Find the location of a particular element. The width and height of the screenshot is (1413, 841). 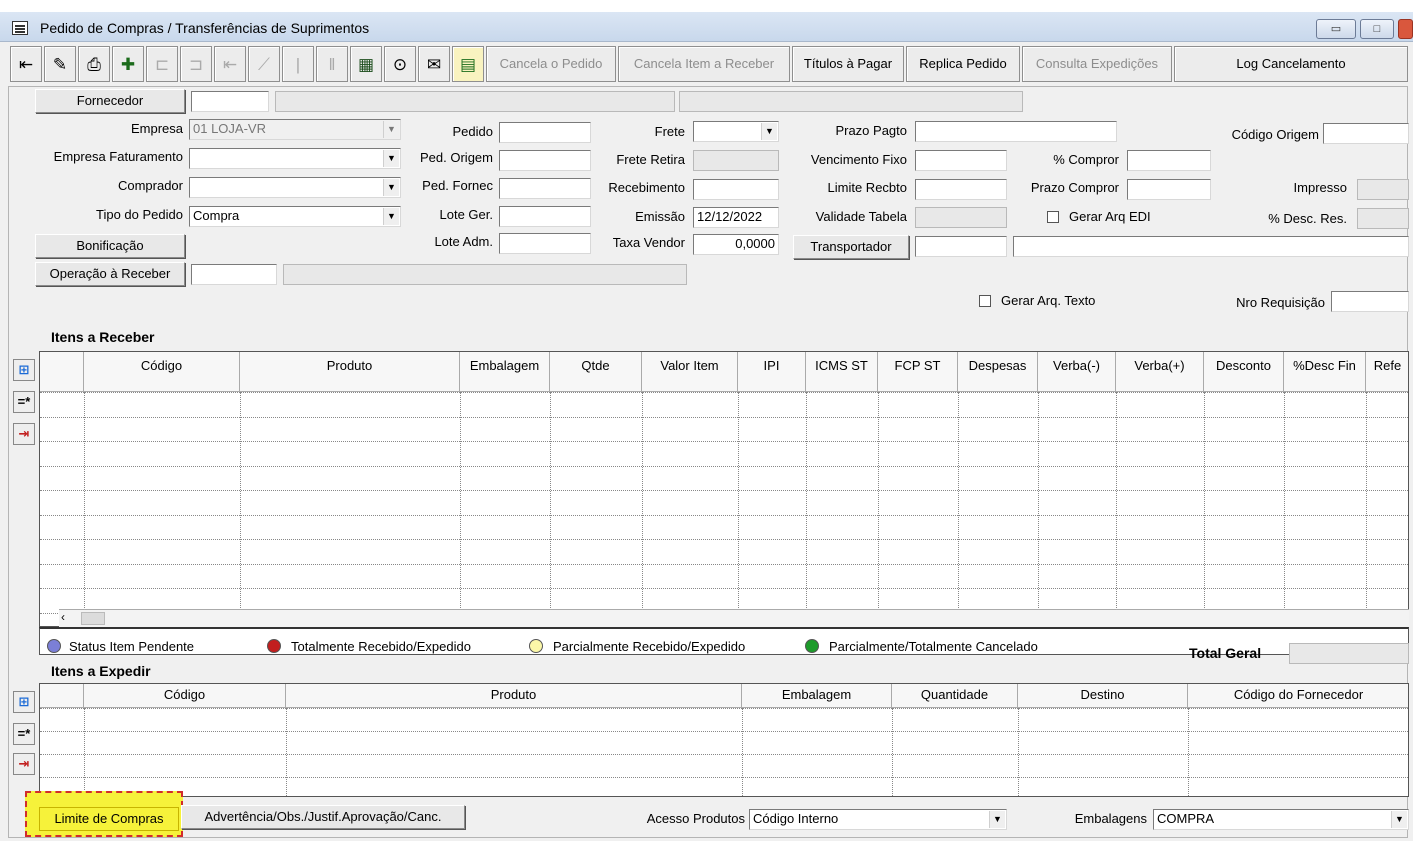

vencimento-fixo-input is located at coordinates (961, 160).